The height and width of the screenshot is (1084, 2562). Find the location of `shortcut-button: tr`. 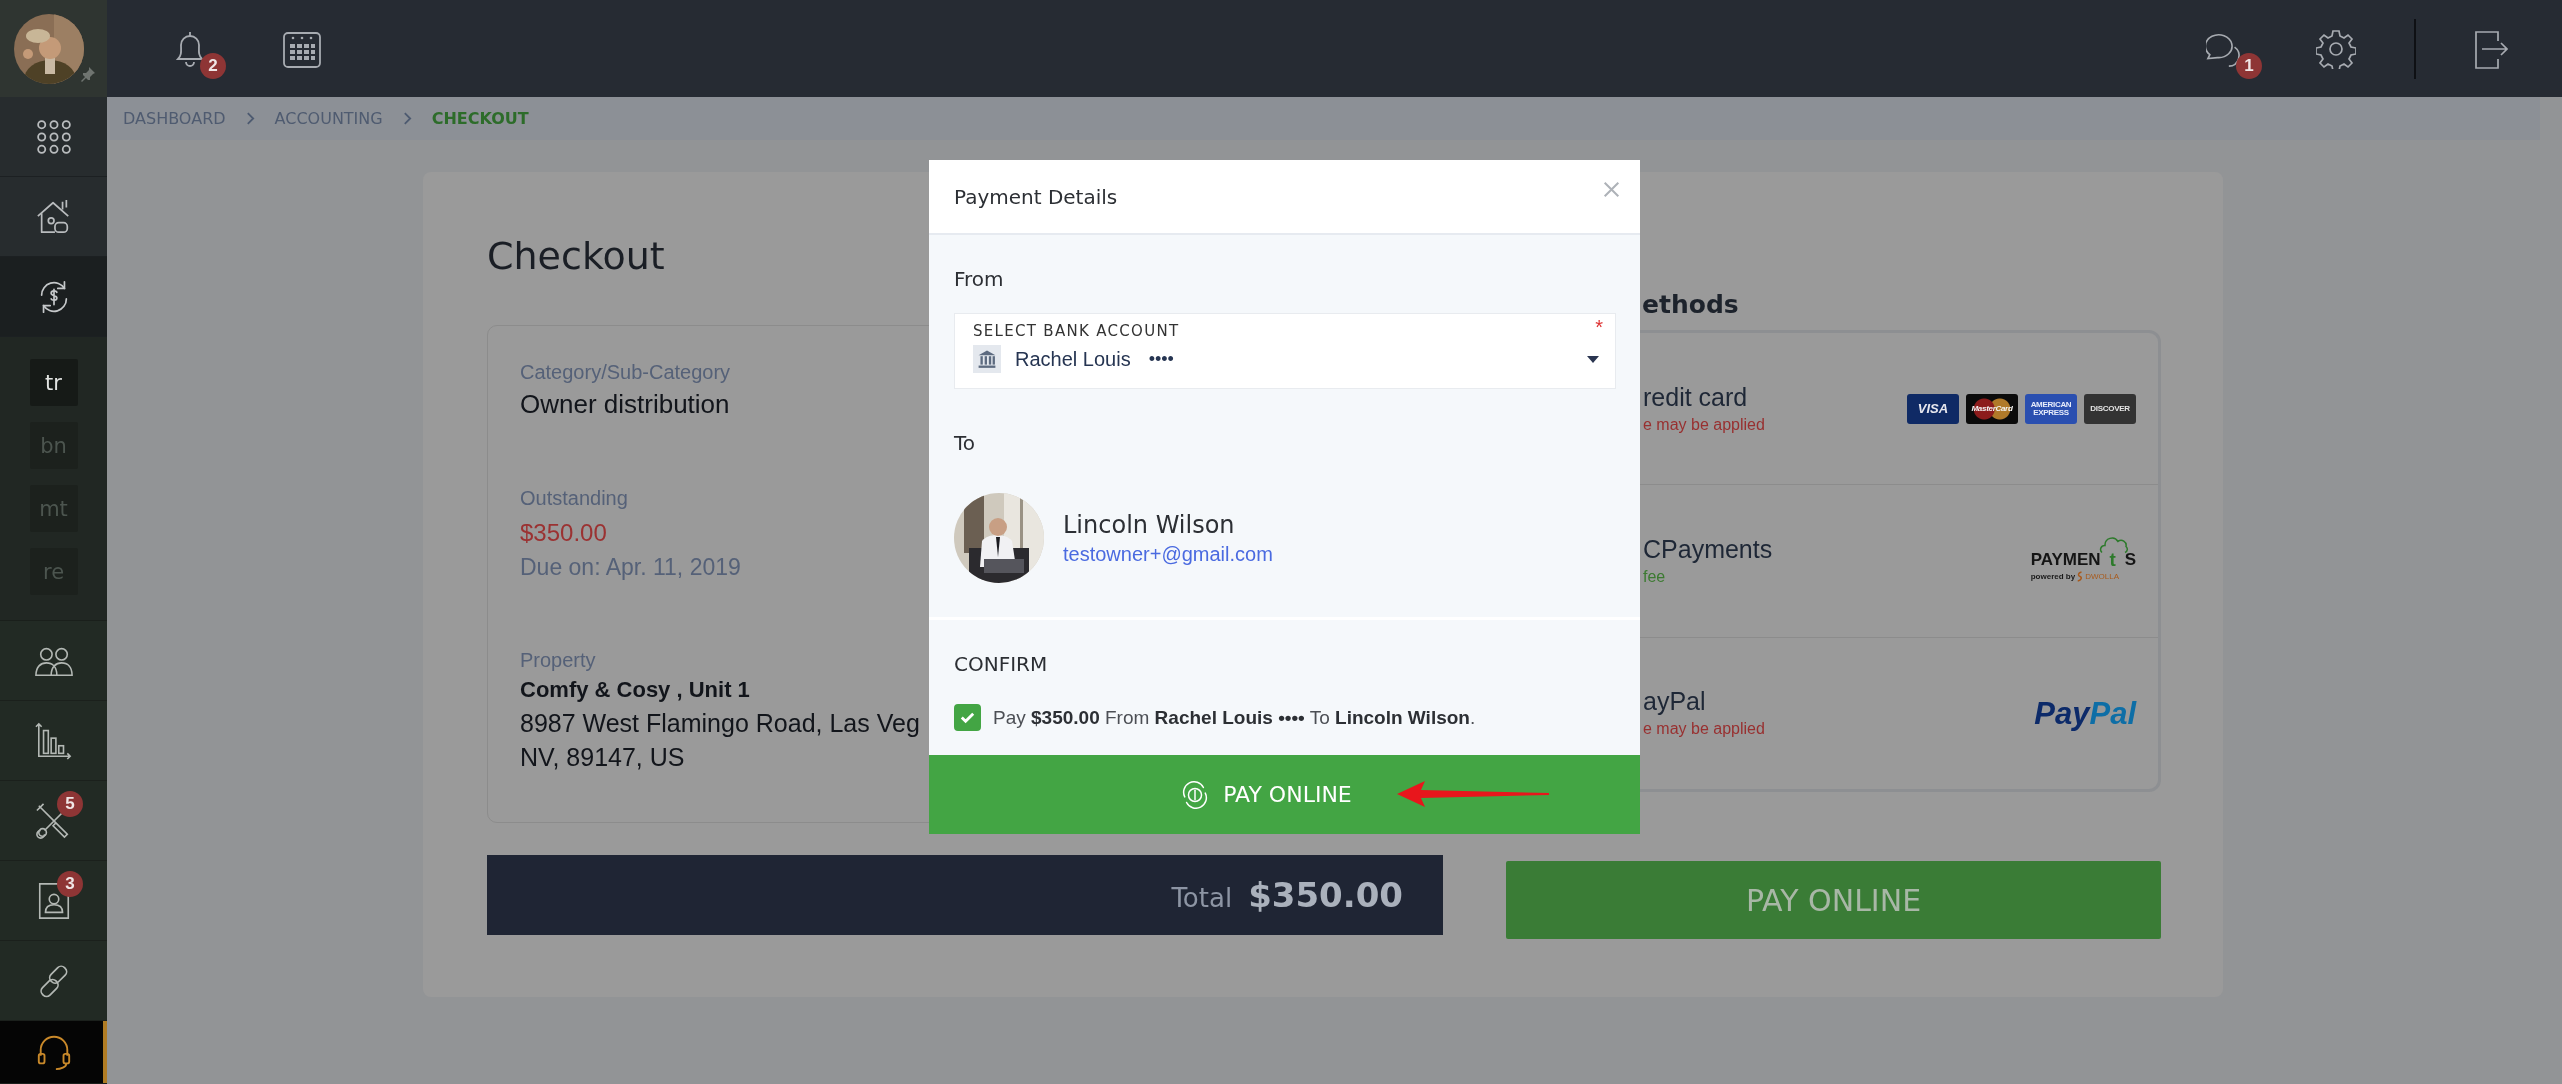

shortcut-button: tr is located at coordinates (53, 382).